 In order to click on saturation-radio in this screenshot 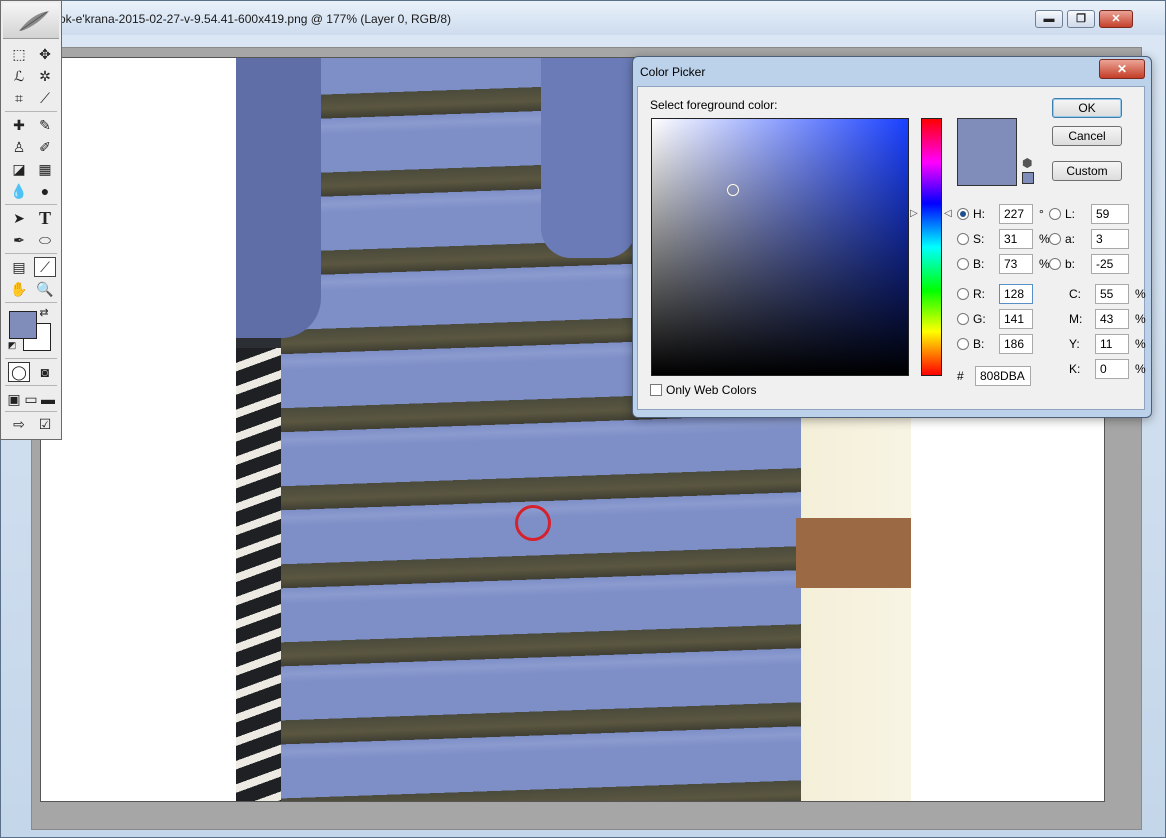, I will do `click(963, 239)`.